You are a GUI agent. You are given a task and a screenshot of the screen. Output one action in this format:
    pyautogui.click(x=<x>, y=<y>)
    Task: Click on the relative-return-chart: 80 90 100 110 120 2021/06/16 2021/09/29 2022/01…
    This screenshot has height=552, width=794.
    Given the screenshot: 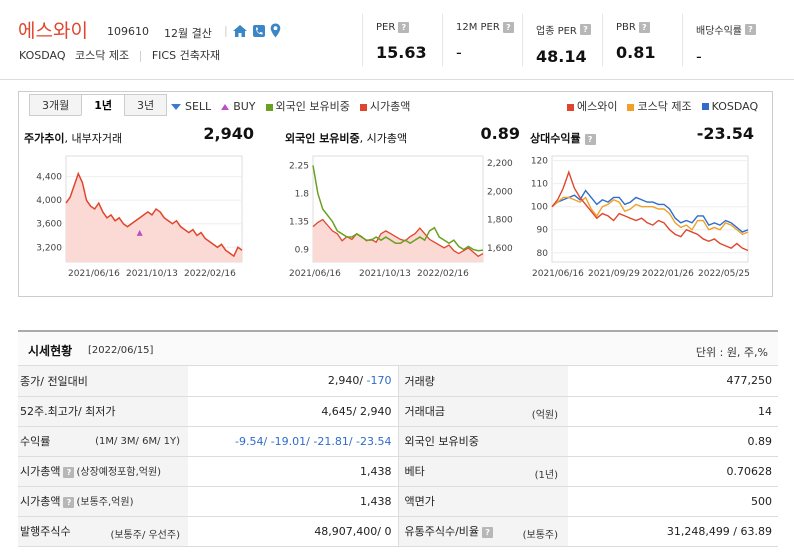 What is the action you would take?
    pyautogui.click(x=642, y=220)
    